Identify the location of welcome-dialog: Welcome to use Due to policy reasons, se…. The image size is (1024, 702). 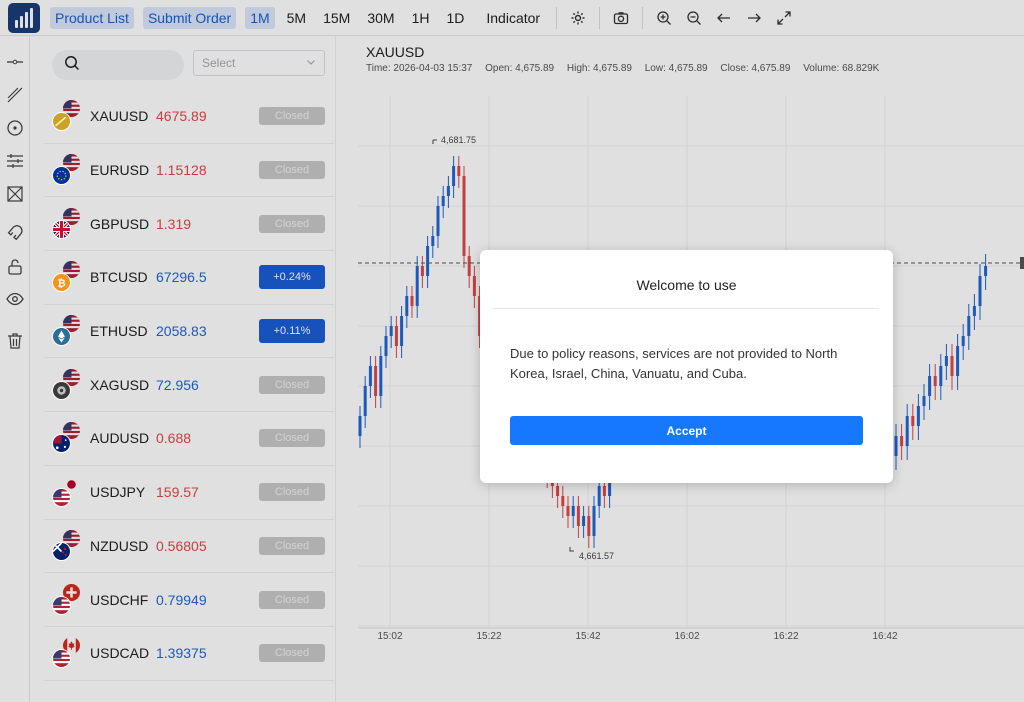
(686, 366).